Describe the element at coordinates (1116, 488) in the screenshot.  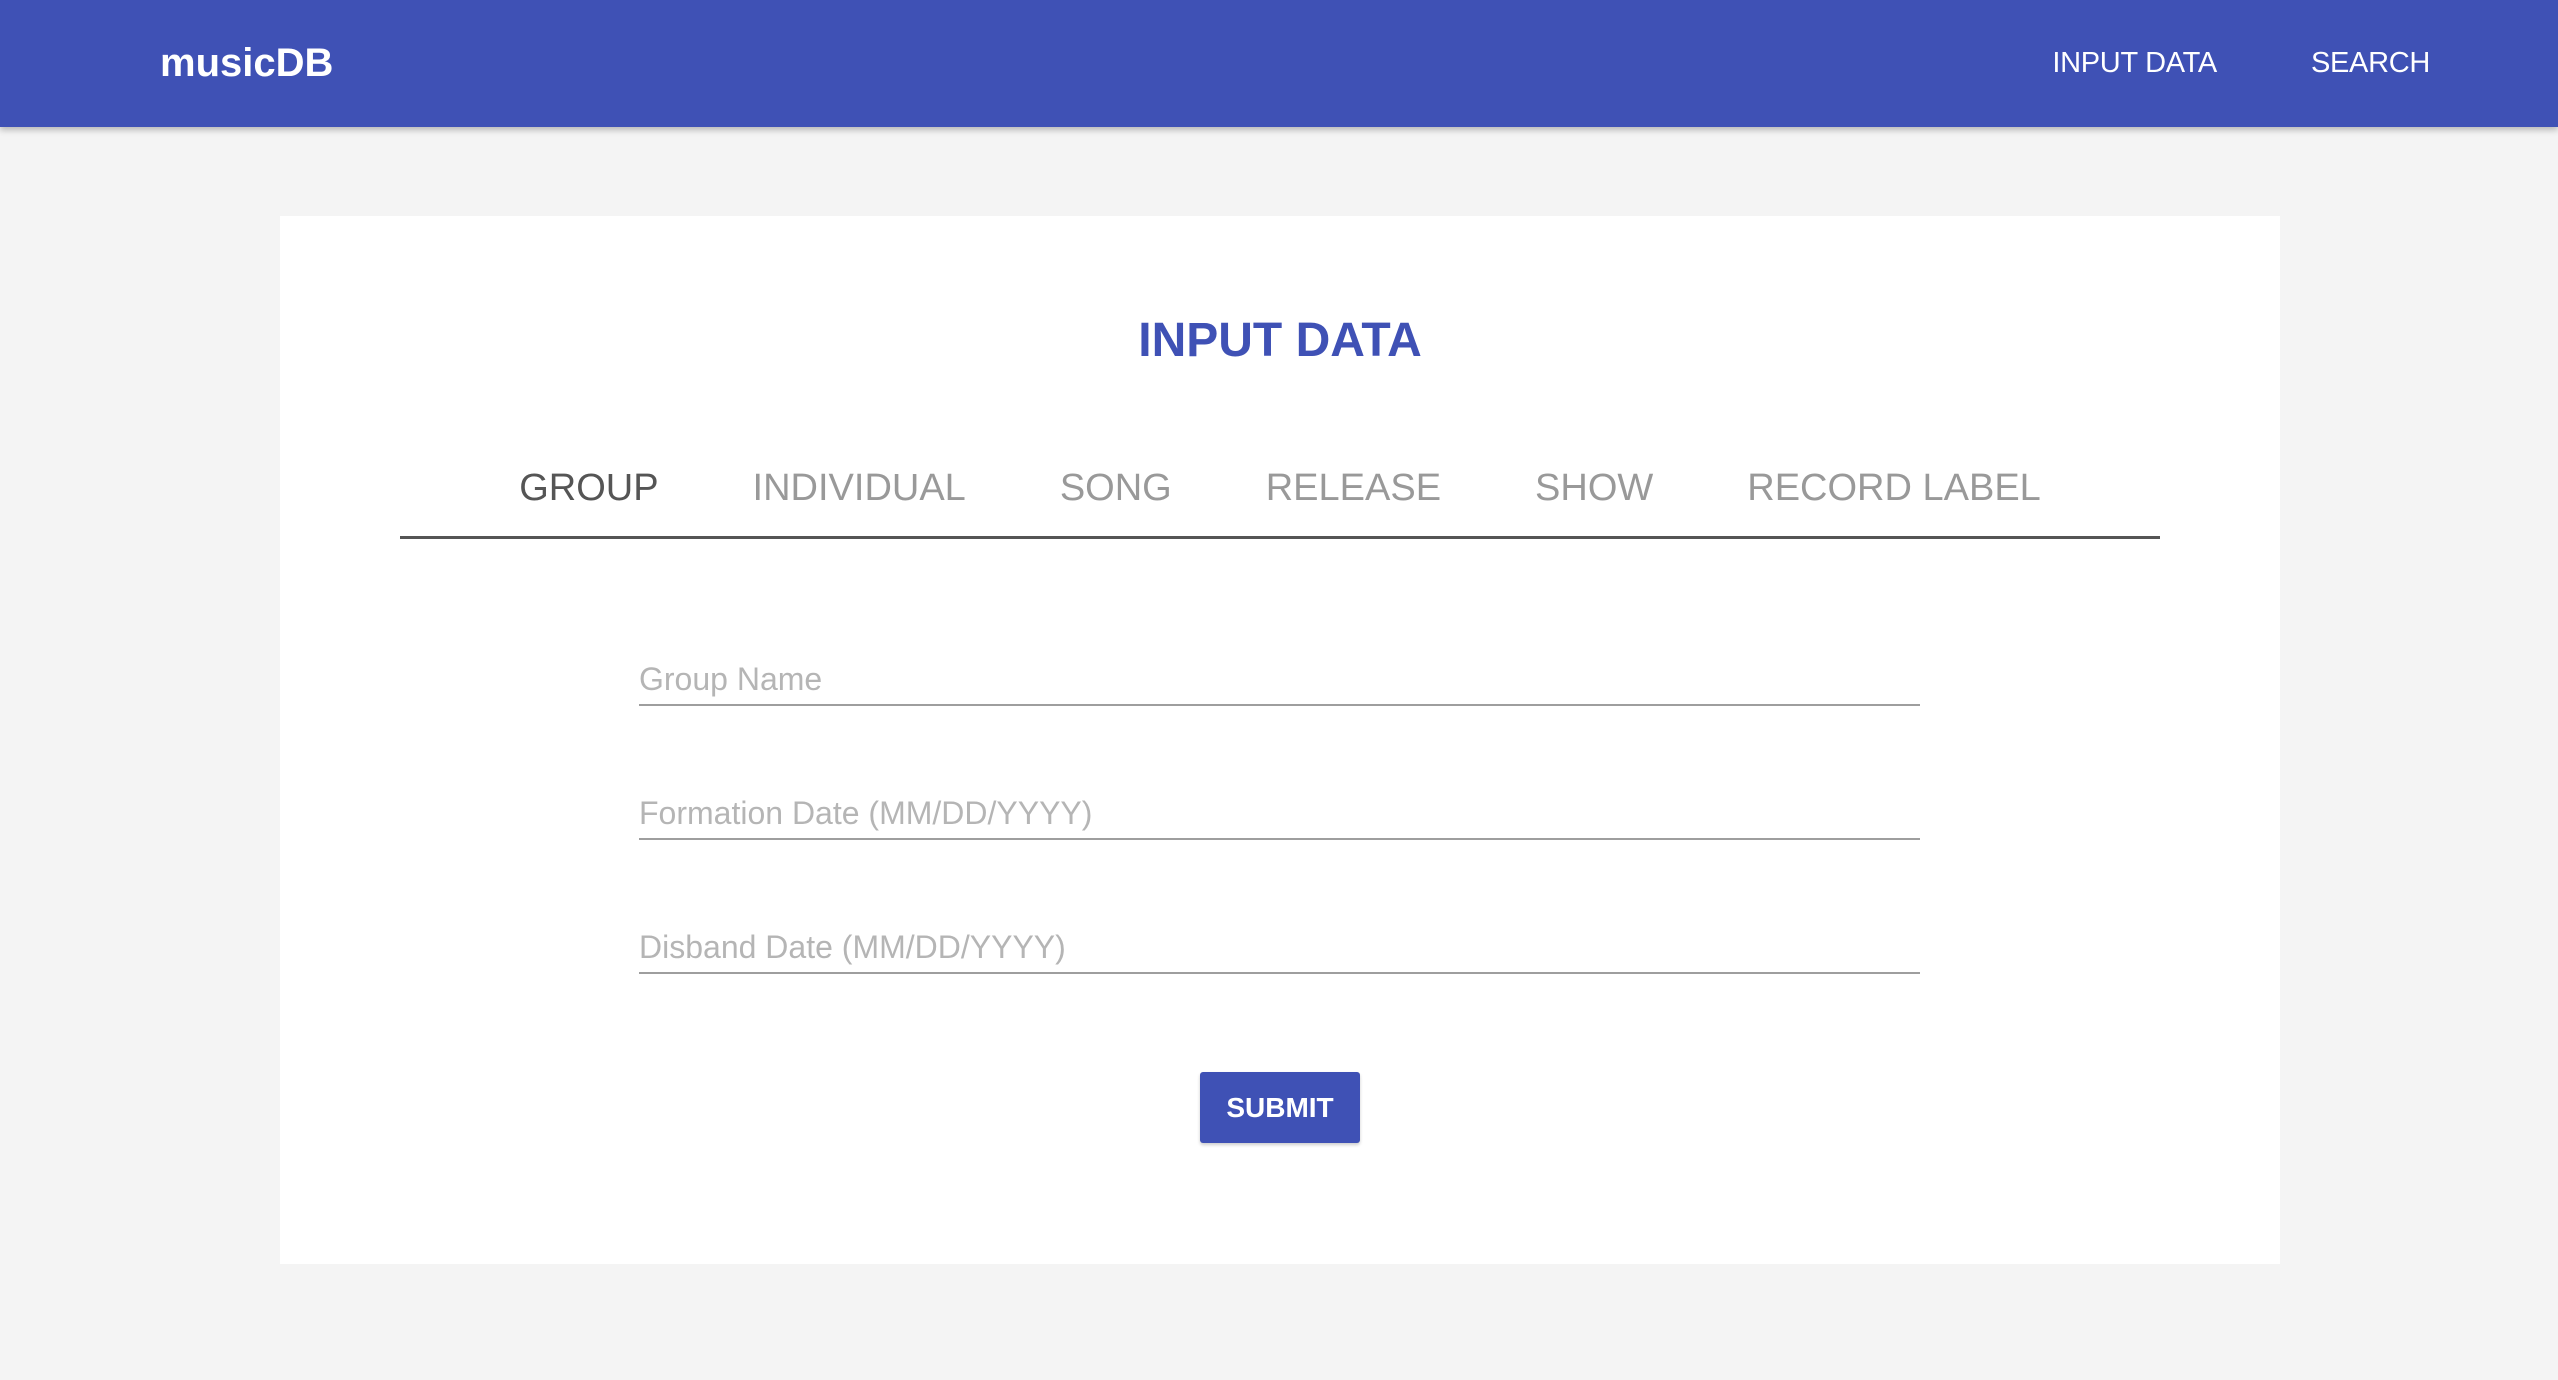
I see `tab-song: SONG` at that location.